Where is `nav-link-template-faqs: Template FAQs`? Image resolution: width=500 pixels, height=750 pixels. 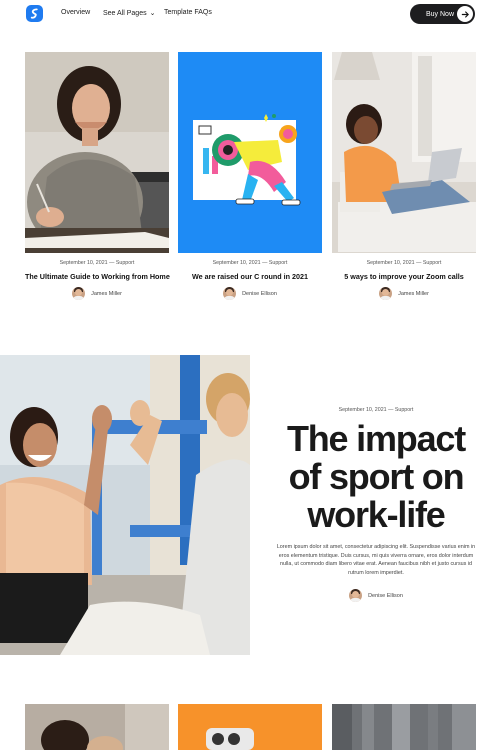 nav-link-template-faqs: Template FAQs is located at coordinates (188, 12).